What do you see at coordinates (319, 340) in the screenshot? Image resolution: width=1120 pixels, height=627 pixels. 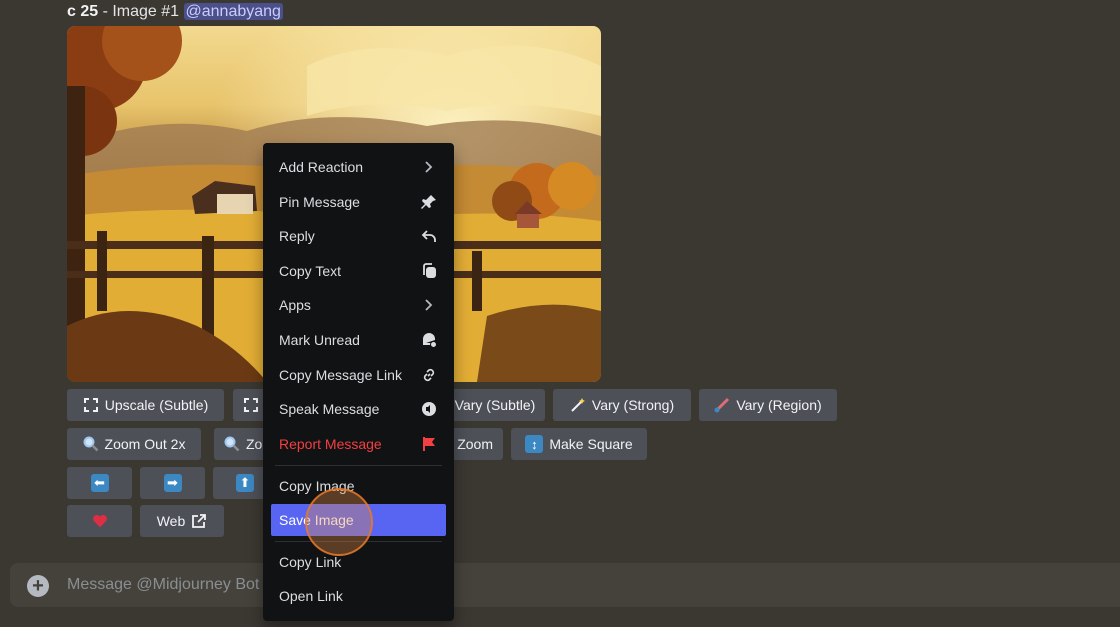 I see `menu-item-label: Mark Unread` at bounding box center [319, 340].